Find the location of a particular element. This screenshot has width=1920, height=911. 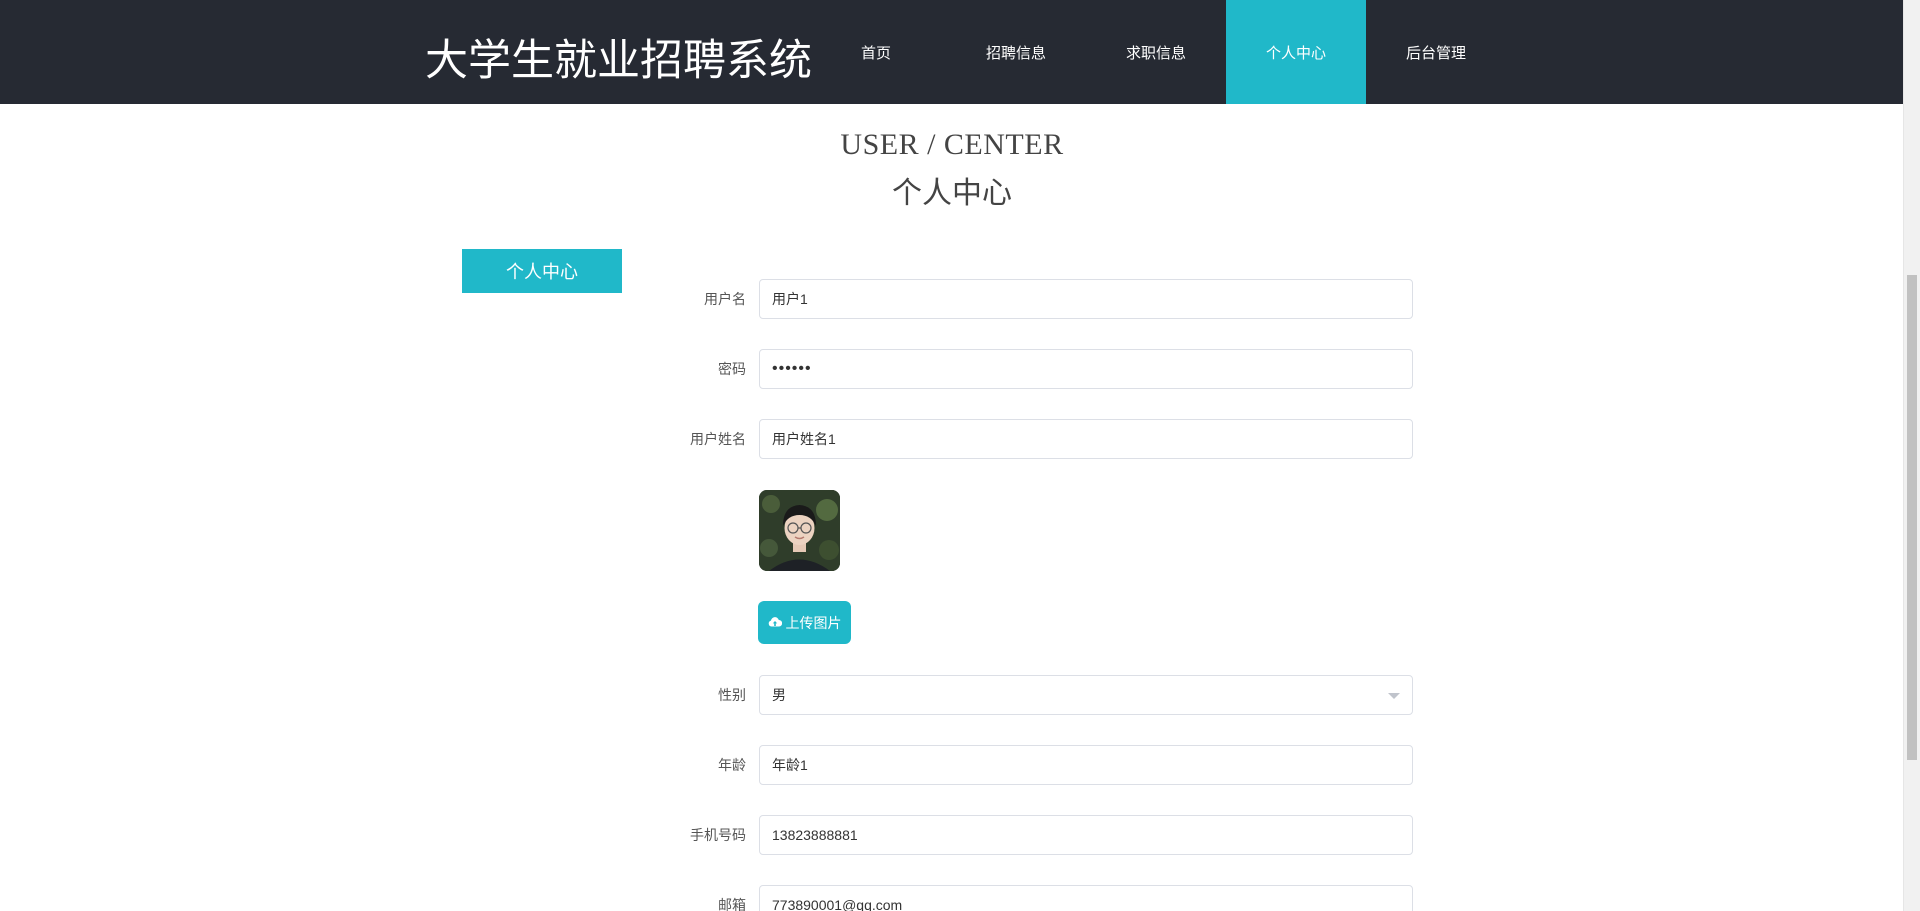

cloud-upload-icon is located at coordinates (775, 623).